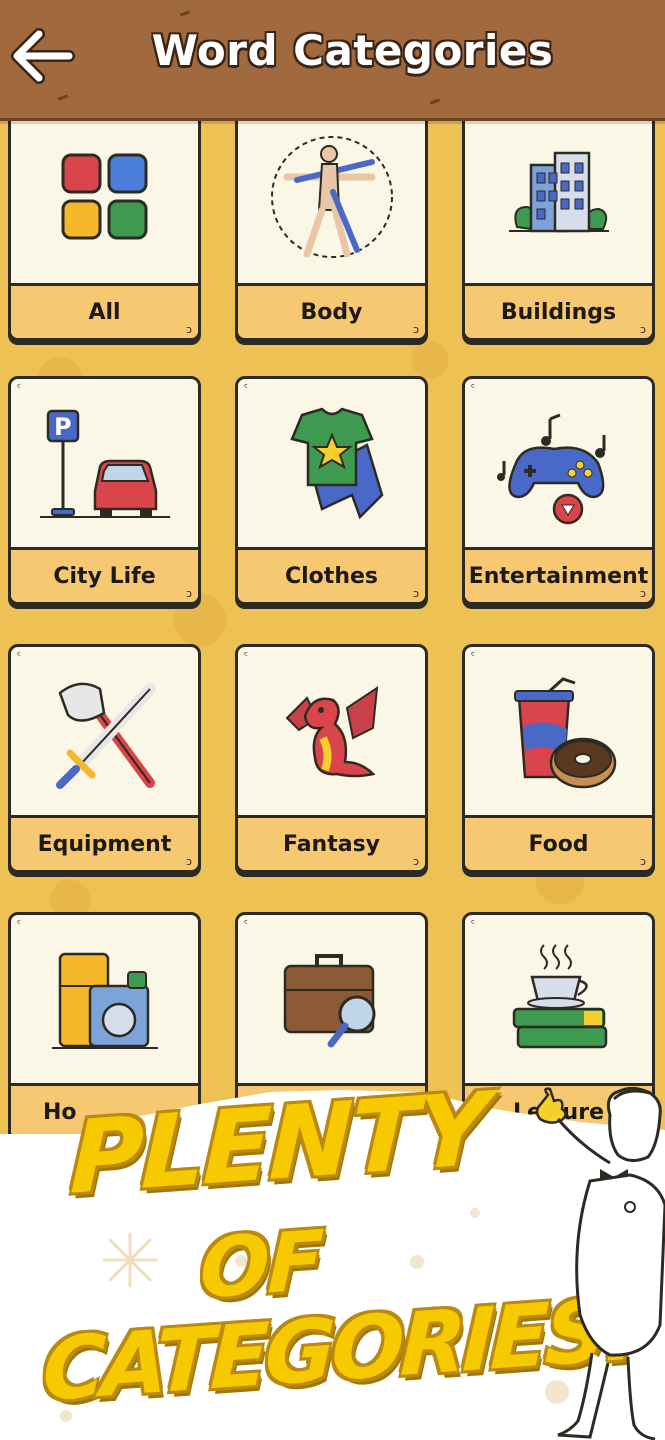  I want to click on category-label: Fantasy, so click(331, 842).